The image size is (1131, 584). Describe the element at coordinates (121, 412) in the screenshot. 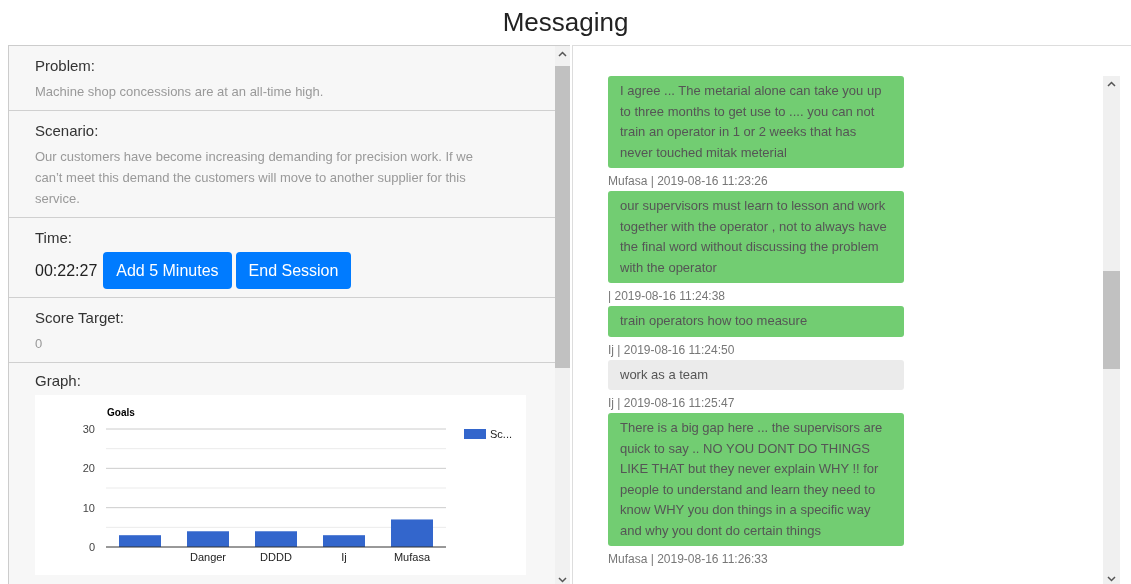

I see `chart-title: Goals` at that location.